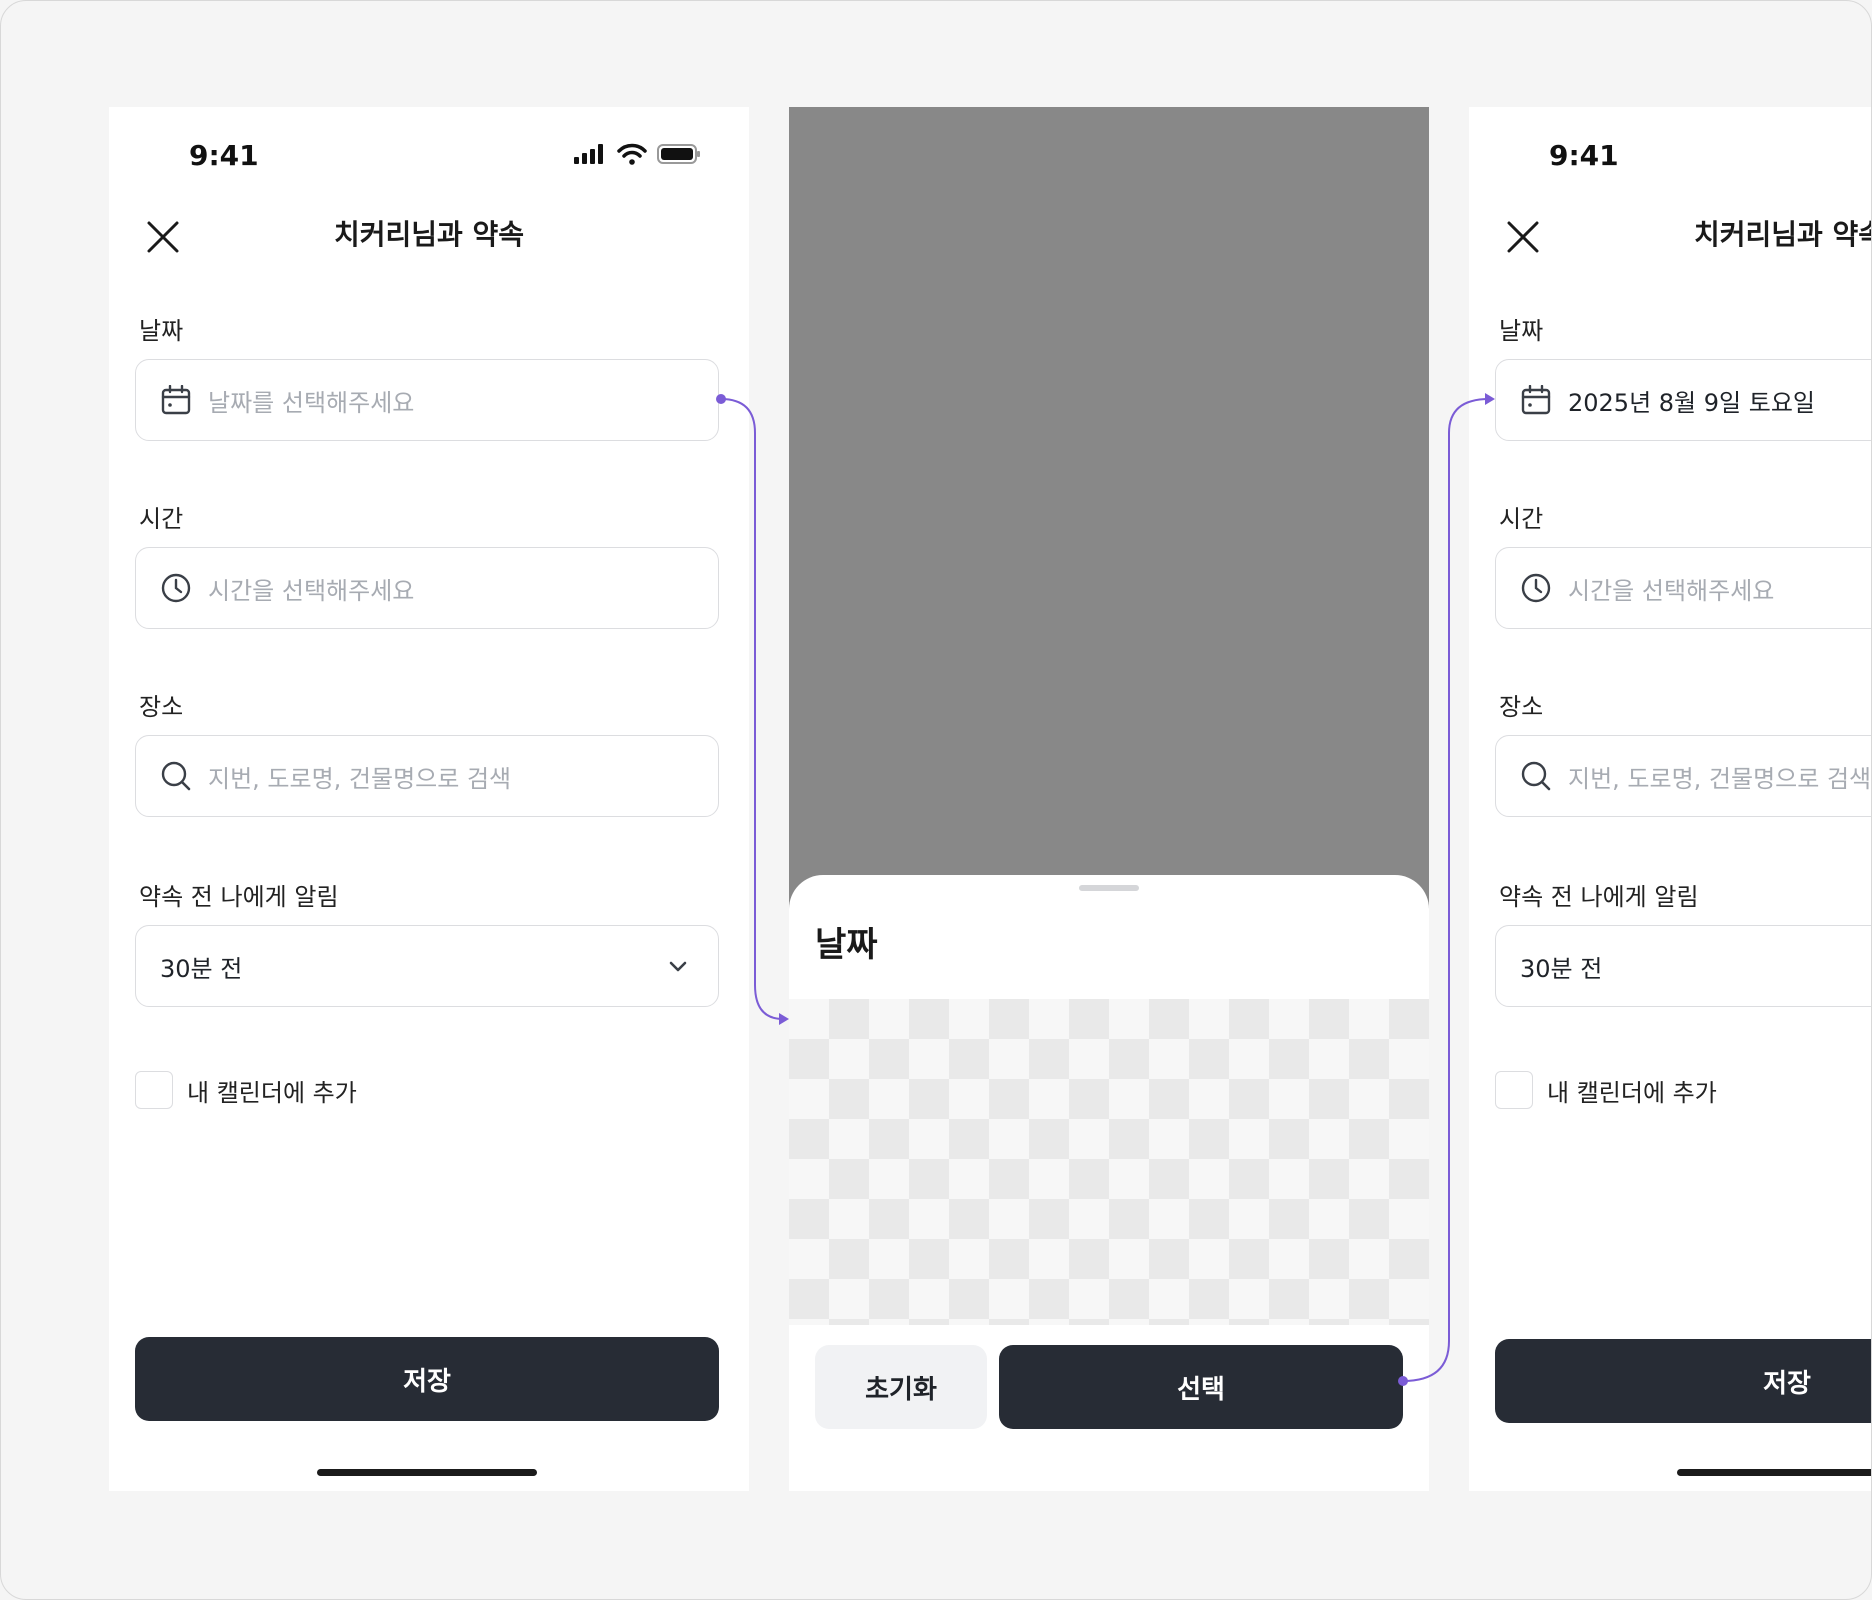 The width and height of the screenshot is (1872, 1600). What do you see at coordinates (632, 154) in the screenshot?
I see `wifi-icon` at bounding box center [632, 154].